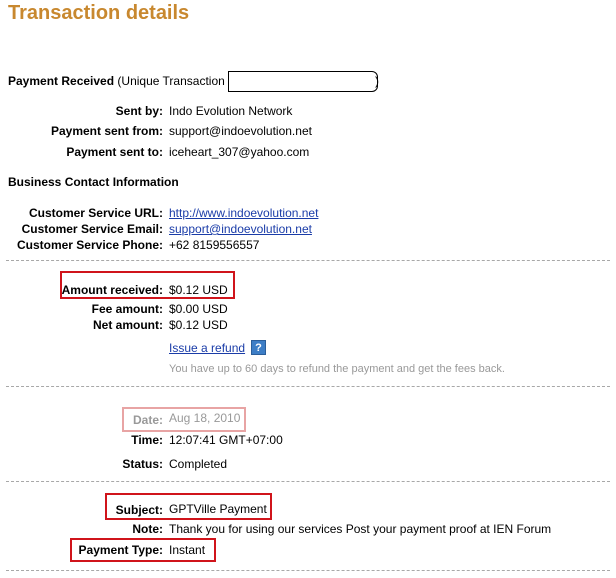  Describe the element at coordinates (198, 309) in the screenshot. I see `fee-amount-value: $0.00 USD` at that location.